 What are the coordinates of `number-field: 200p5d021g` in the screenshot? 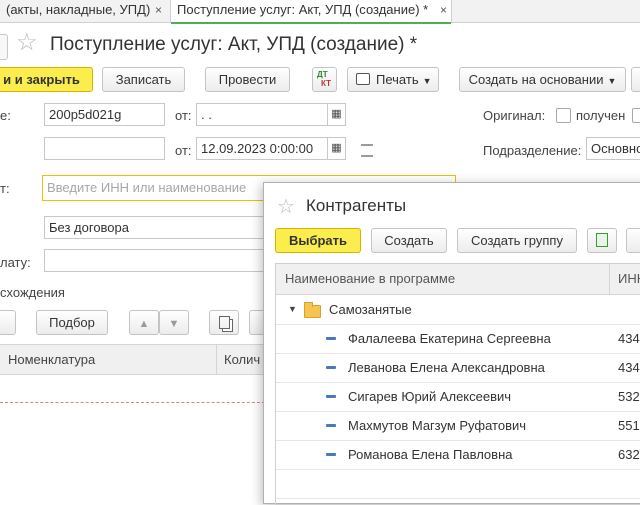 It's located at (104, 114).